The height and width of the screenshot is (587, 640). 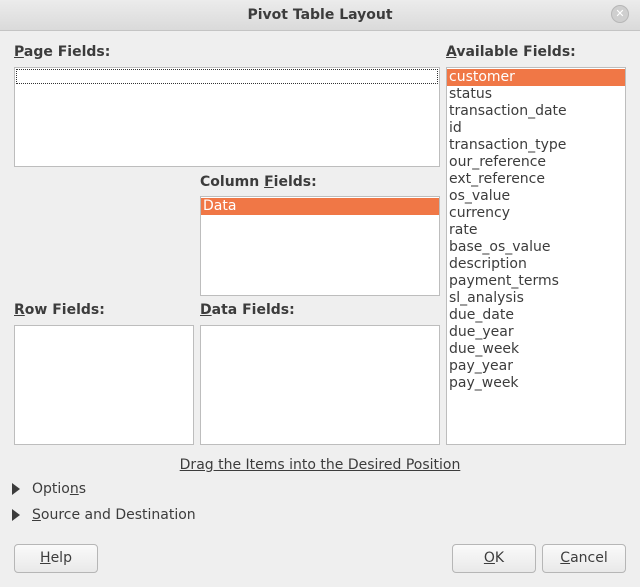 What do you see at coordinates (227, 117) in the screenshot?
I see `page-fields-list` at bounding box center [227, 117].